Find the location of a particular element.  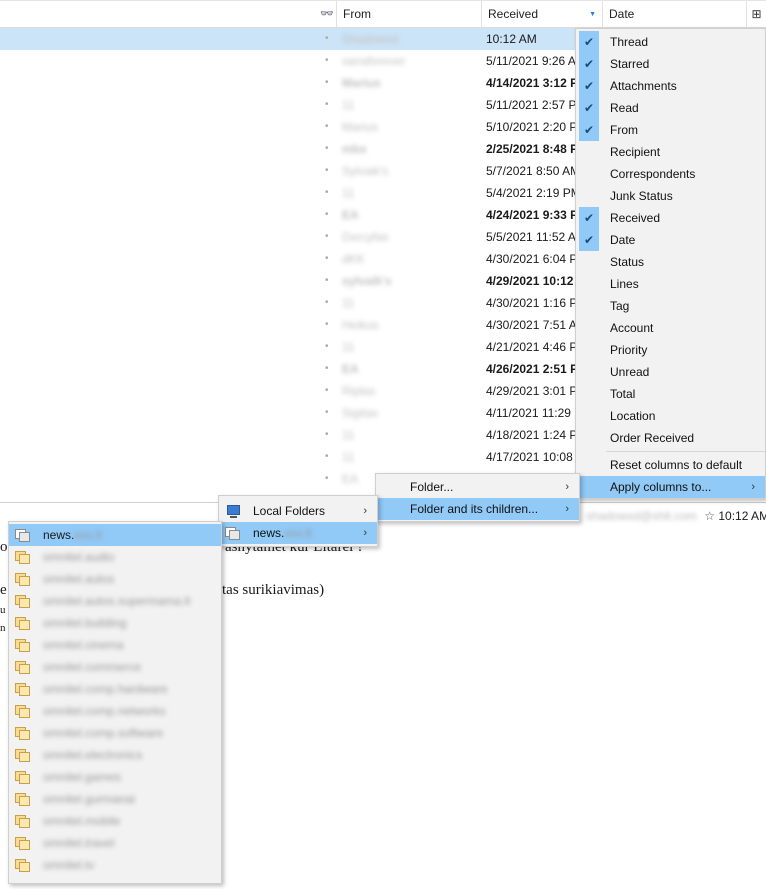

reset-columns-label: Reset columns to default is located at coordinates (676, 465).